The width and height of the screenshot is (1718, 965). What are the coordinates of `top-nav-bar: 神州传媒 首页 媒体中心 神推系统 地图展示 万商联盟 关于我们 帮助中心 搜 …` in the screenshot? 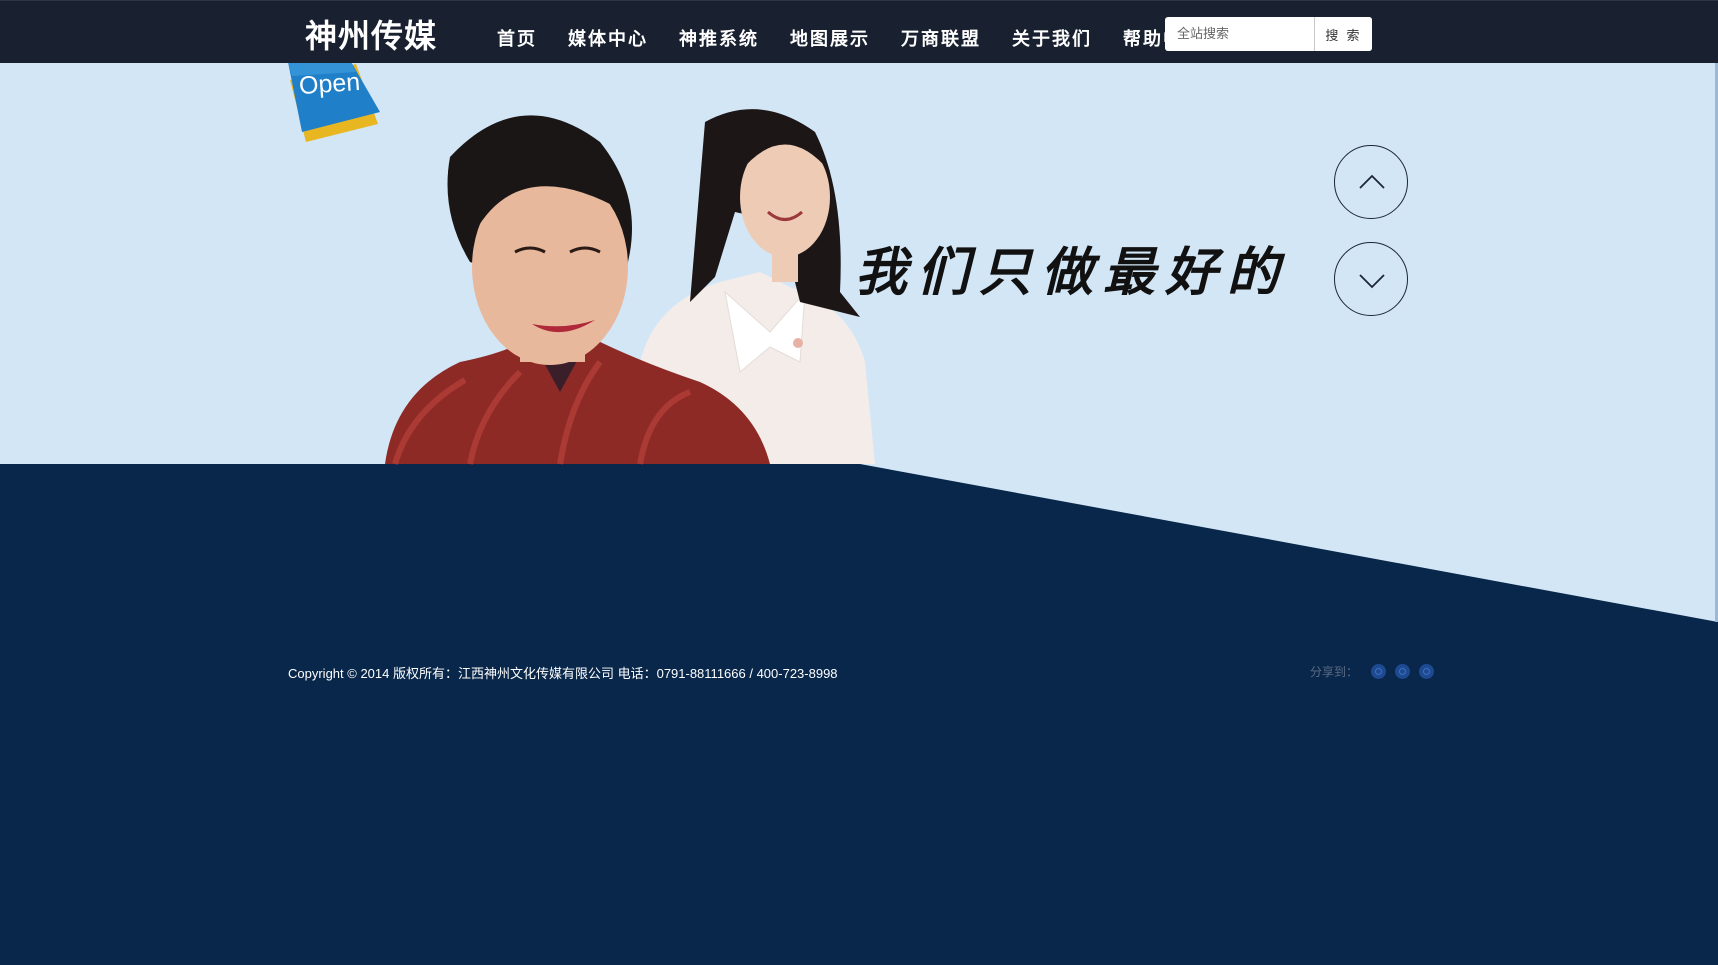 It's located at (859, 31).